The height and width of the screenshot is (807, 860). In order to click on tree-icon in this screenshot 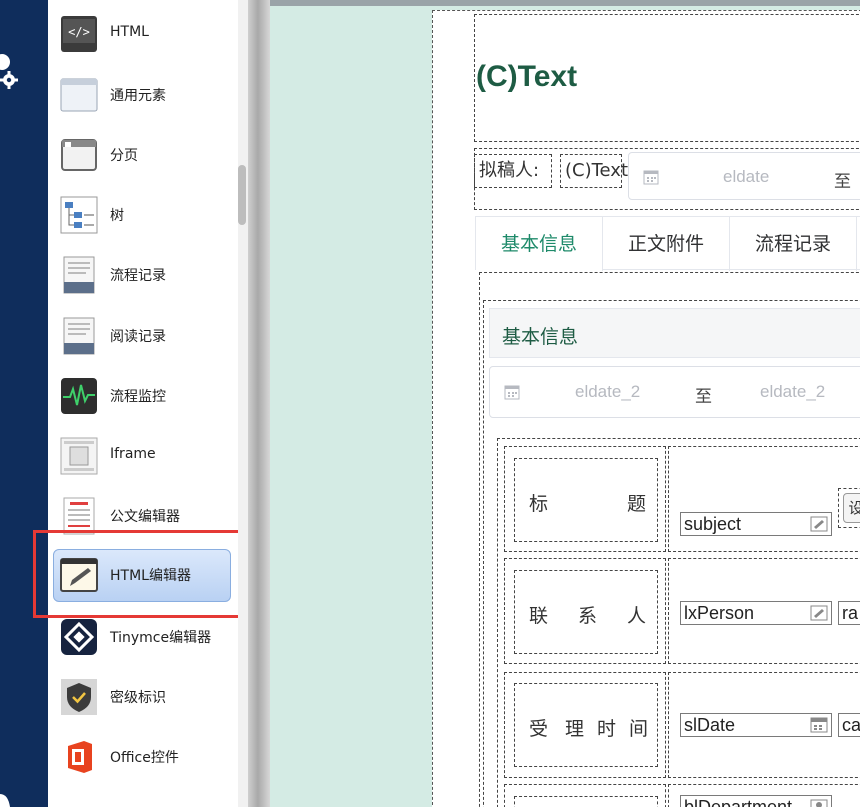, I will do `click(79, 215)`.